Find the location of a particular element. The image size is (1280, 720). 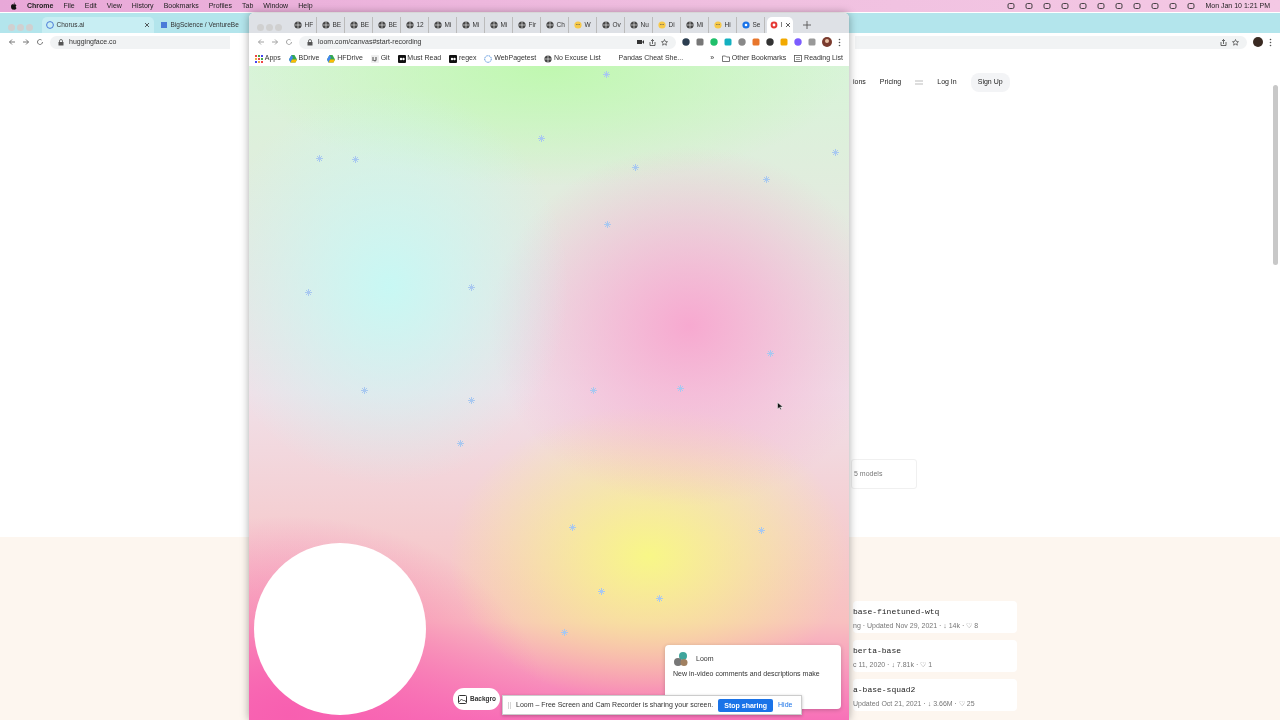

git-icon is located at coordinates (374, 58).